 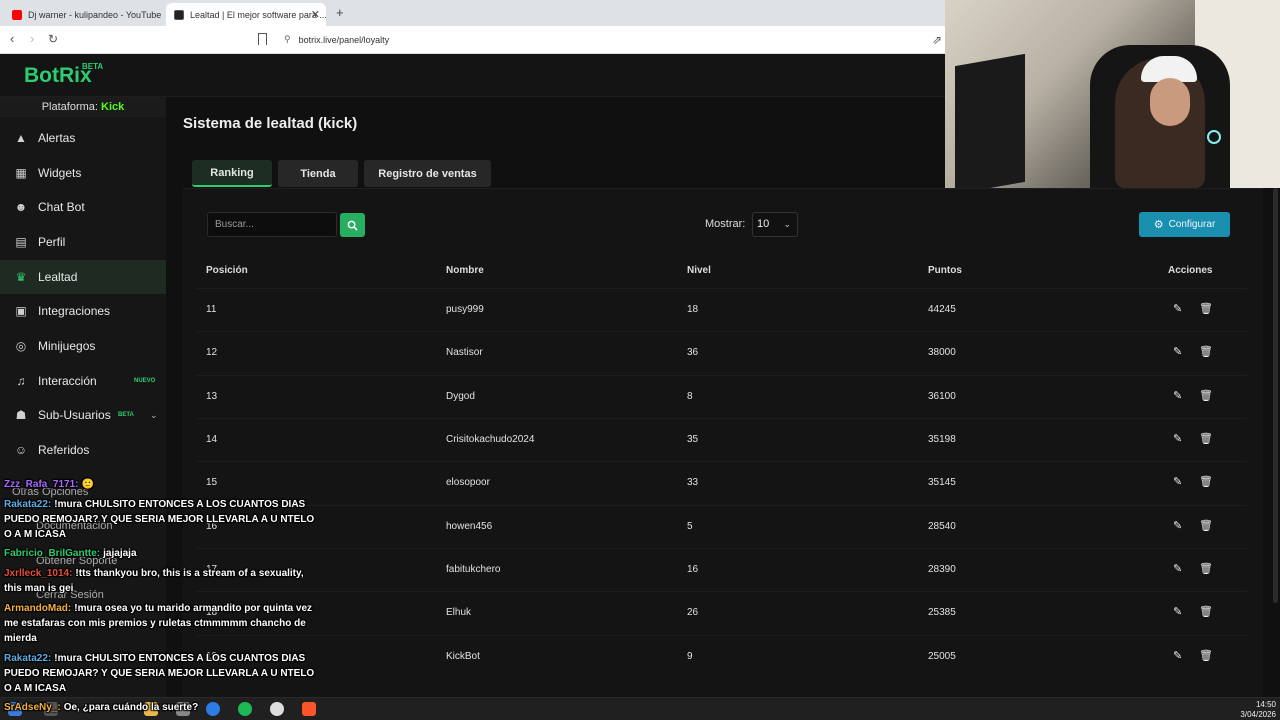 What do you see at coordinates (21, 173) in the screenshot?
I see `grid-icon: ▦` at bounding box center [21, 173].